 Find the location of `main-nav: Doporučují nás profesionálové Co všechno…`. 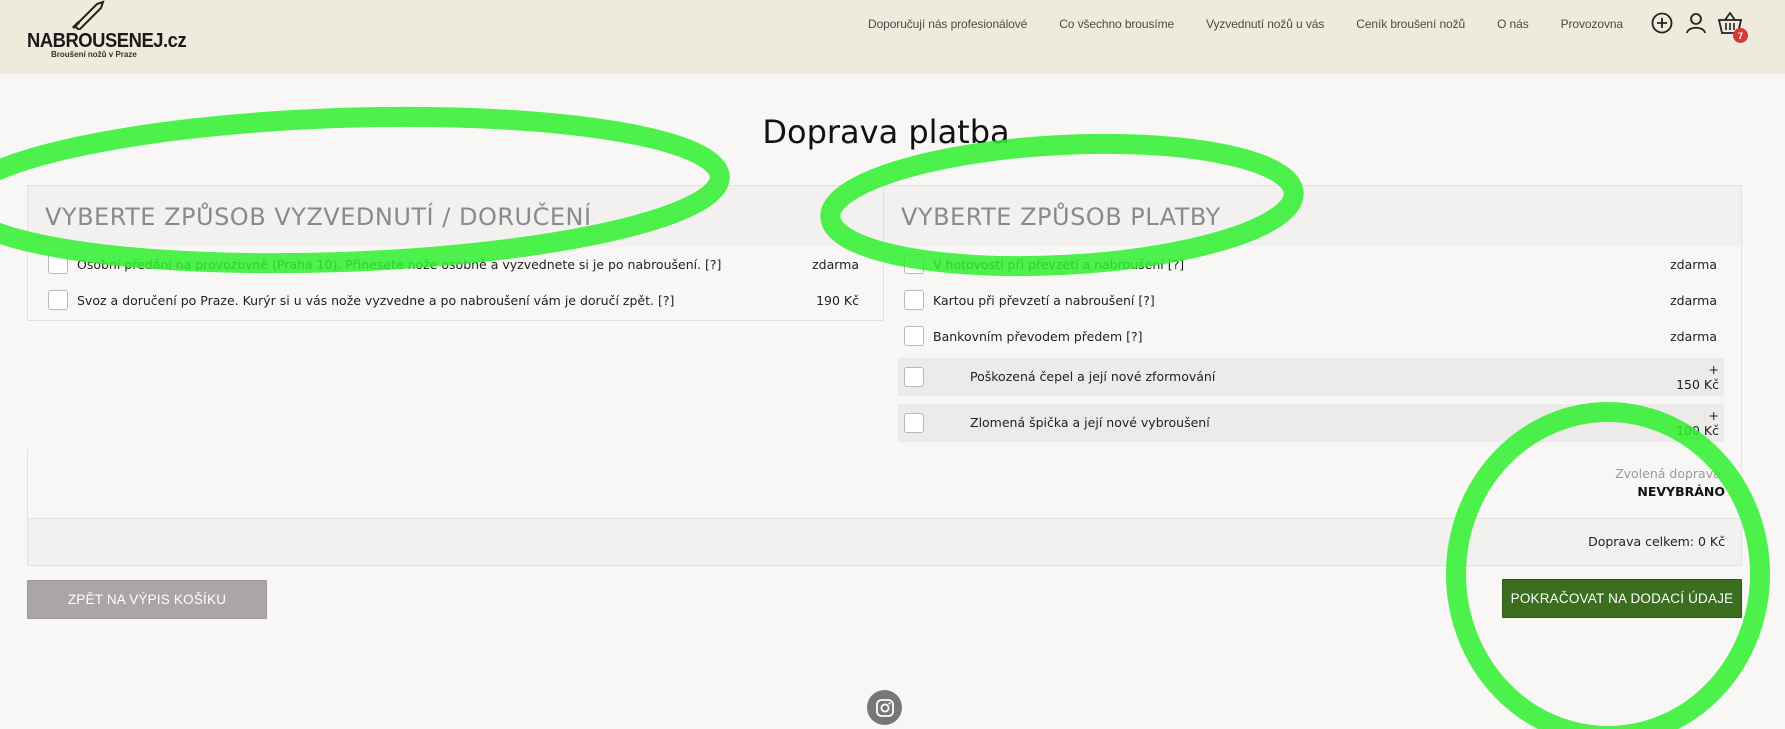

main-nav: Doporučují nás profesionálové Co všechno… is located at coordinates (1245, 24).